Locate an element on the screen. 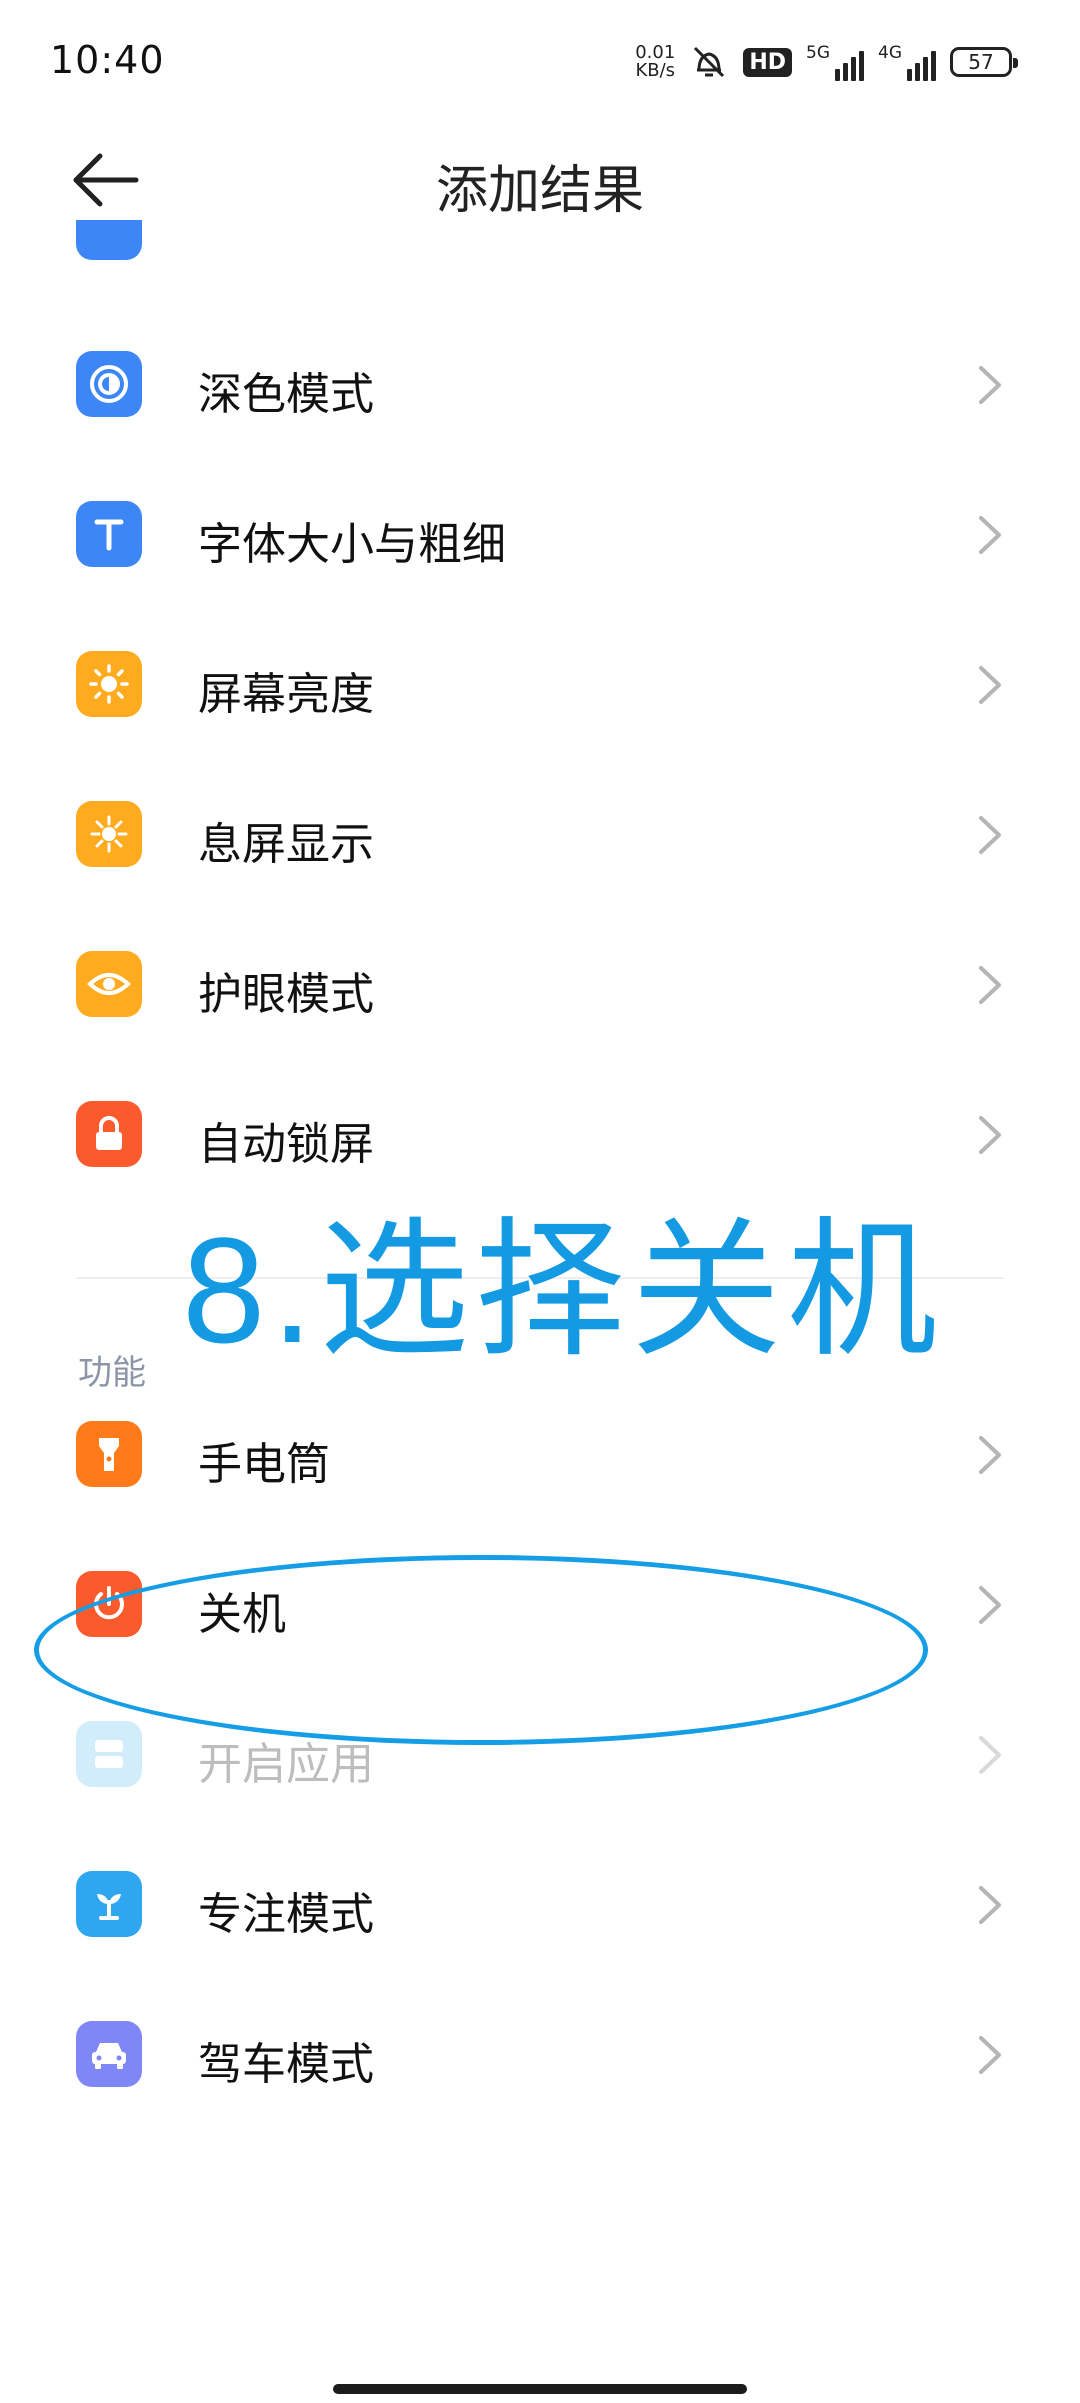 Image resolution: width=1080 pixels, height=2403 pixels. list-item-focus-mode: 专注模式 is located at coordinates (540, 1905).